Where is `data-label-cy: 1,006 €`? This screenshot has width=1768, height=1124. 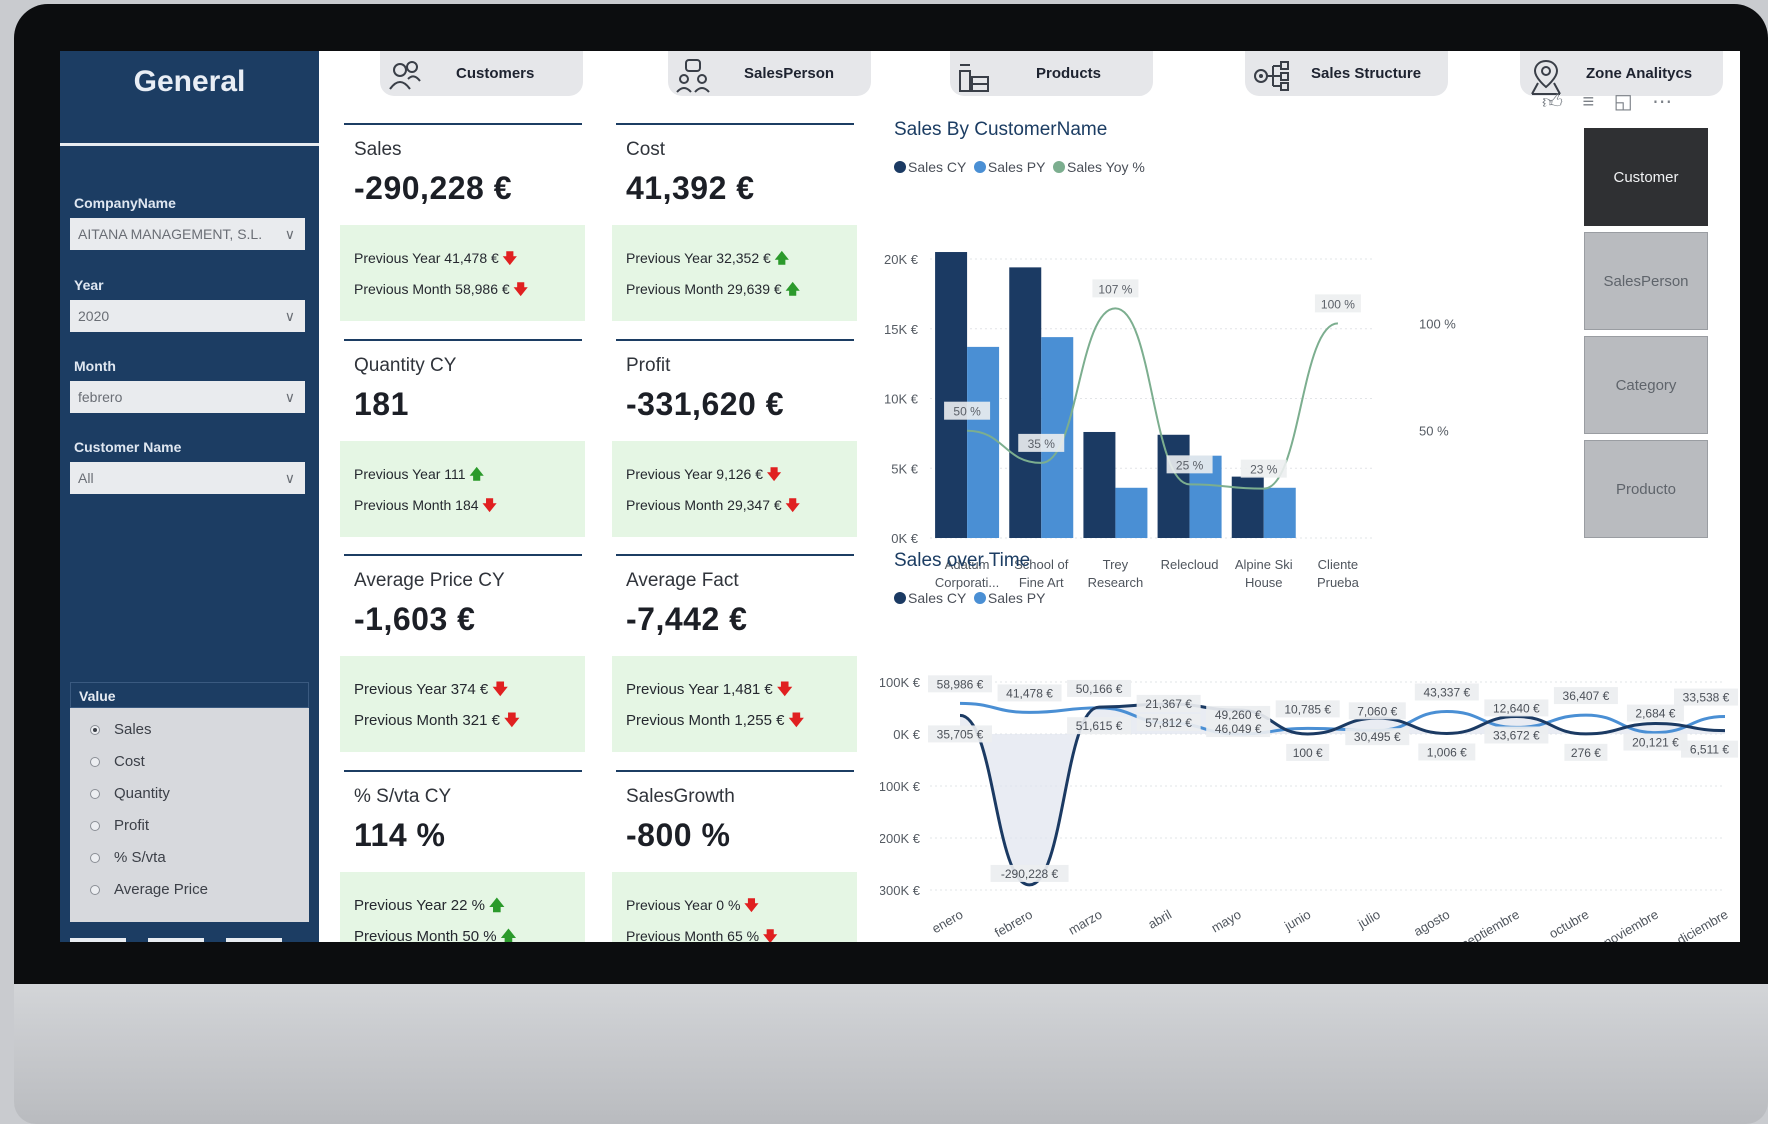 data-label-cy: 1,006 € is located at coordinates (1447, 752).